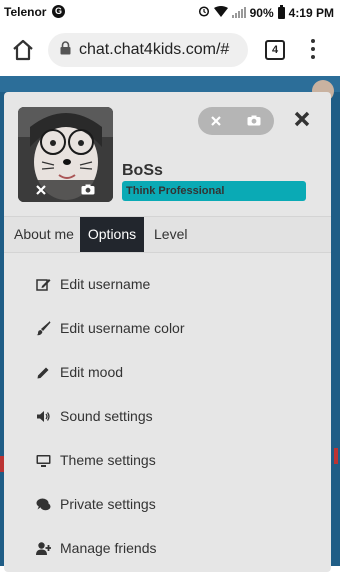  Describe the element at coordinates (58, 11) in the screenshot. I see `carrier-icon: G` at that location.